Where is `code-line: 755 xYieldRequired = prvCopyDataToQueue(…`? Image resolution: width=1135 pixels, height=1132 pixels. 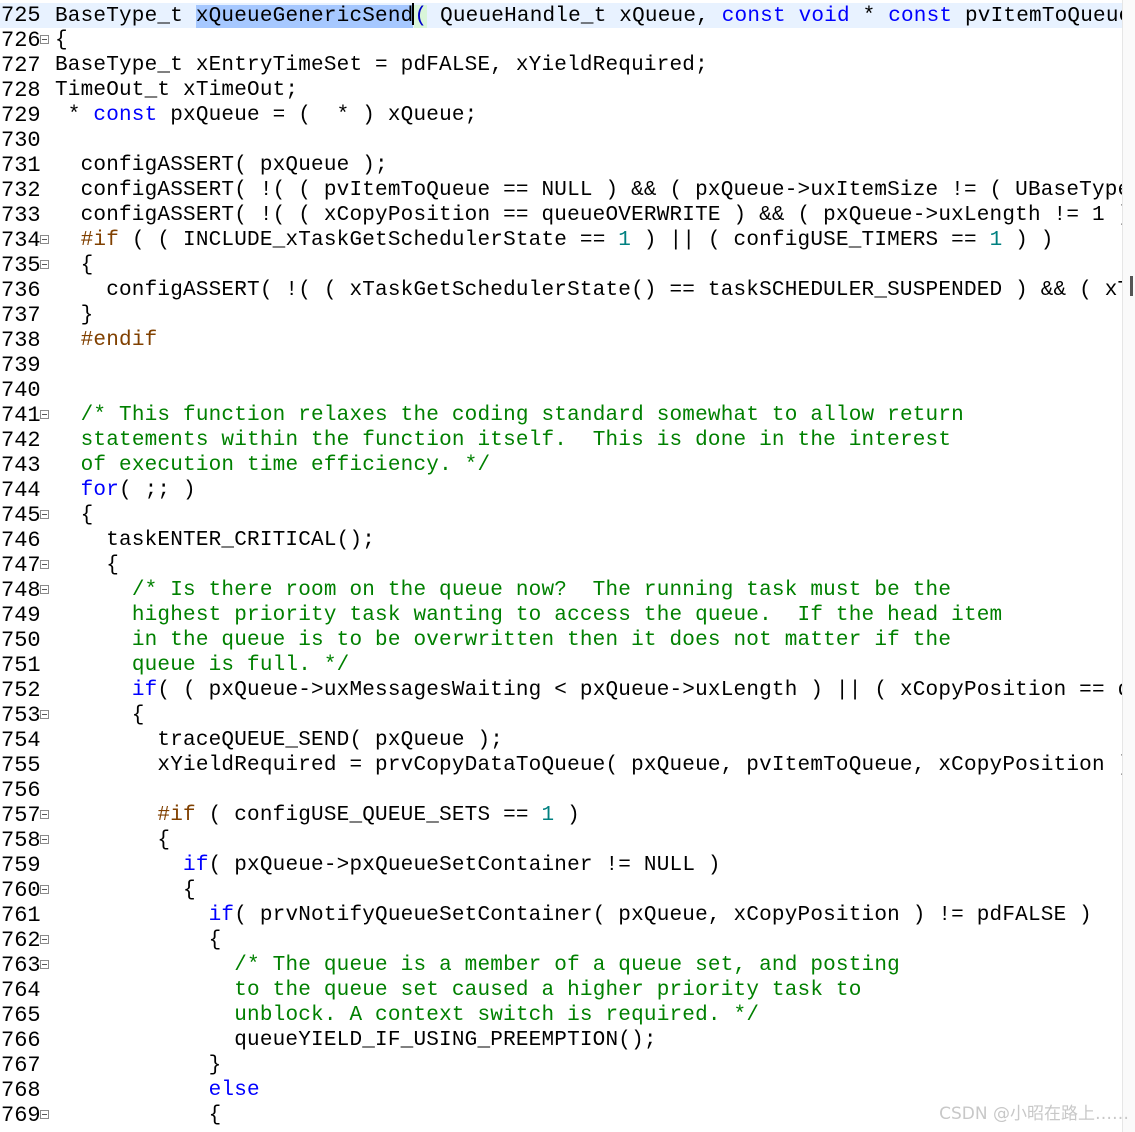
code-line: 755 xYieldRequired = prvCopyDataToQueue(… is located at coordinates (561, 765).